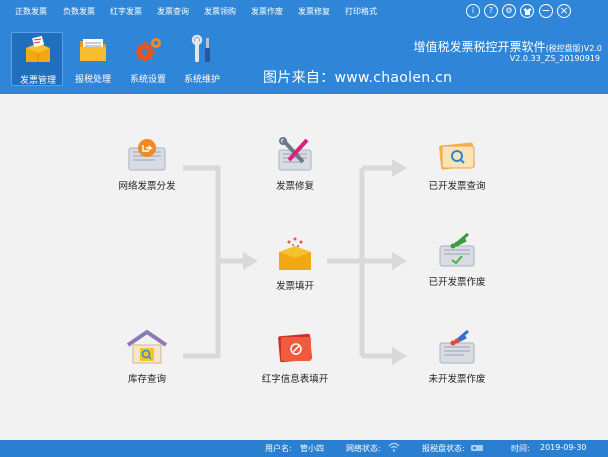 The width and height of the screenshot is (608, 457). Describe the element at coordinates (477, 449) in the screenshot. I see `disk-status-icon` at that location.